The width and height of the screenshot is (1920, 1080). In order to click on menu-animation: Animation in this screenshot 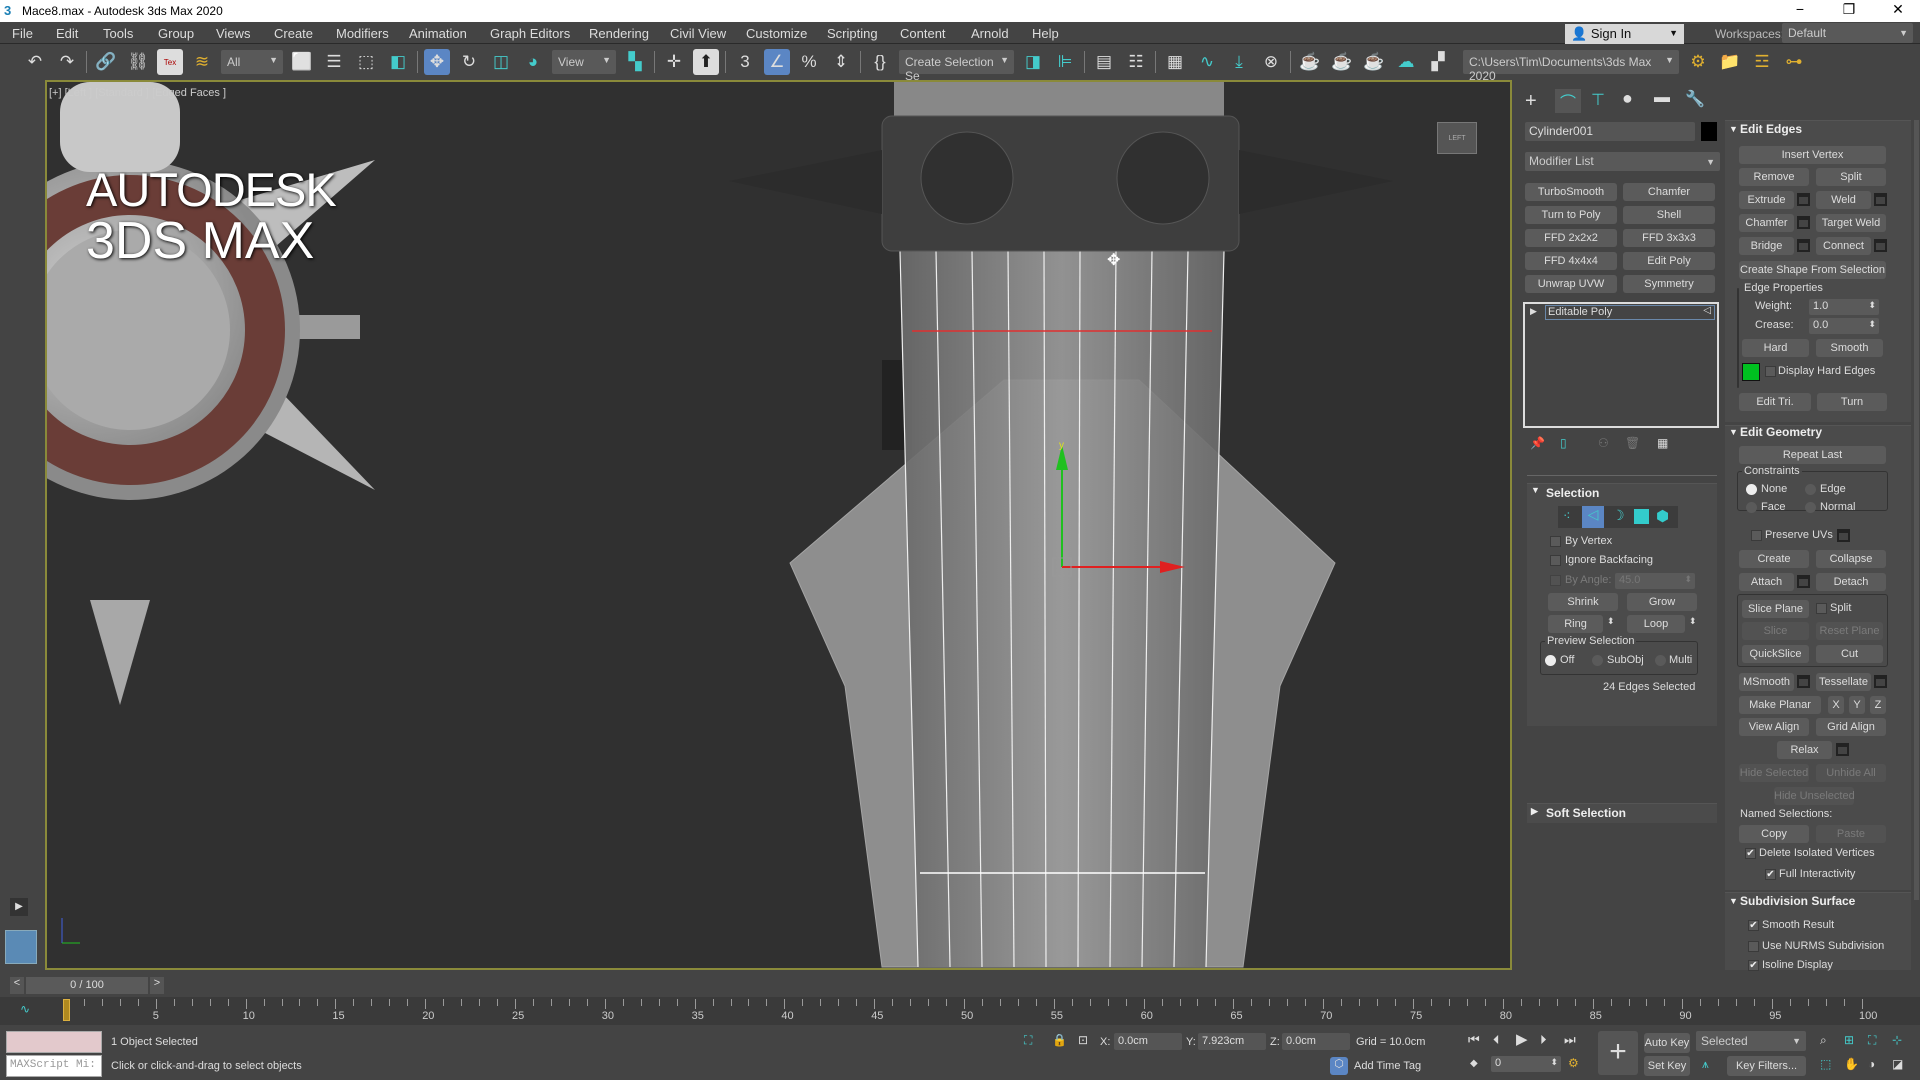, I will do `click(438, 33)`.